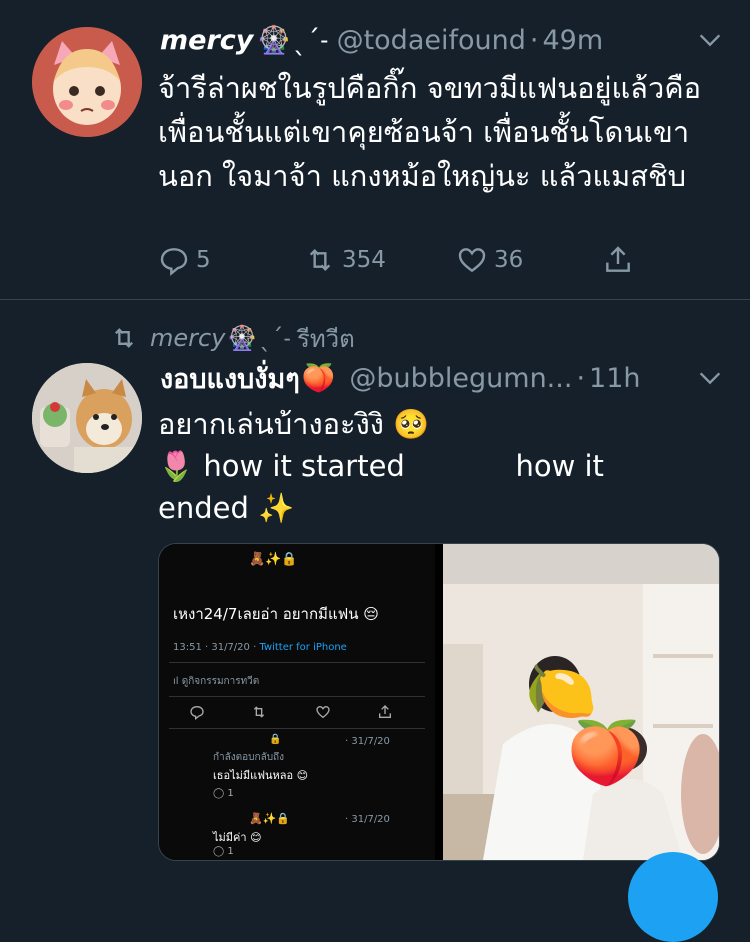  Describe the element at coordinates (561, 691) in the screenshot. I see `lemon-emoji-sticker: 🍋` at that location.